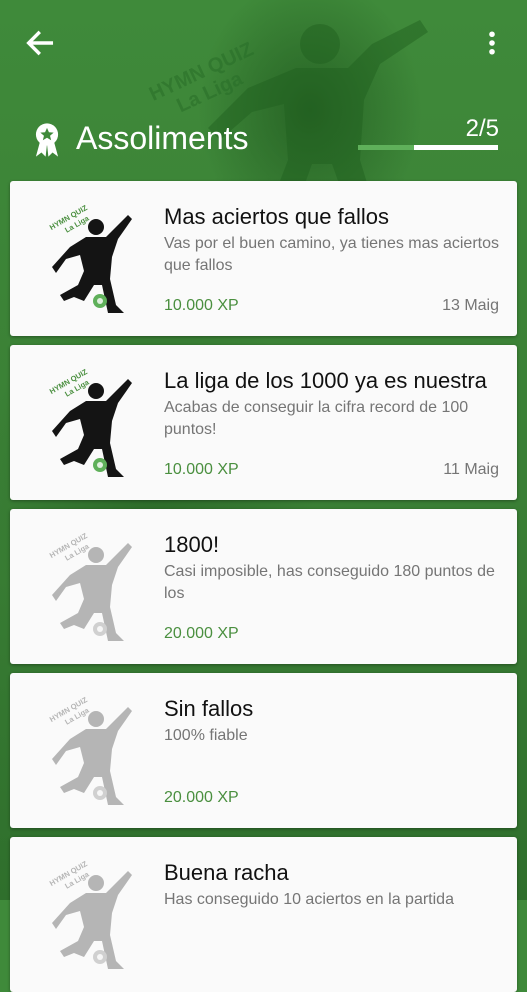 This screenshot has height=992, width=527. Describe the element at coordinates (263, 142) in the screenshot. I see `achievements-header: Assoliments 2/5` at that location.